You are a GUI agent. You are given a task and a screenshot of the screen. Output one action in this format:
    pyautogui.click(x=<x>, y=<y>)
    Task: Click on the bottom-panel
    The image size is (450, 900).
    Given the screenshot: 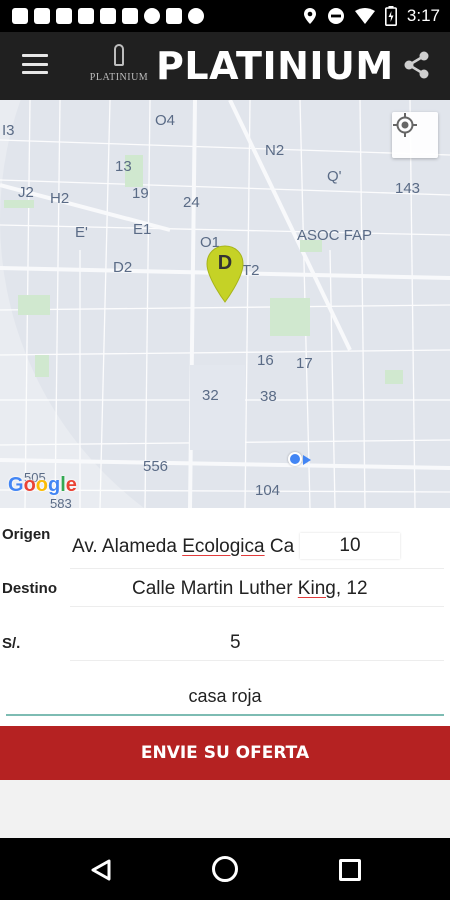 What is the action you would take?
    pyautogui.click(x=225, y=809)
    